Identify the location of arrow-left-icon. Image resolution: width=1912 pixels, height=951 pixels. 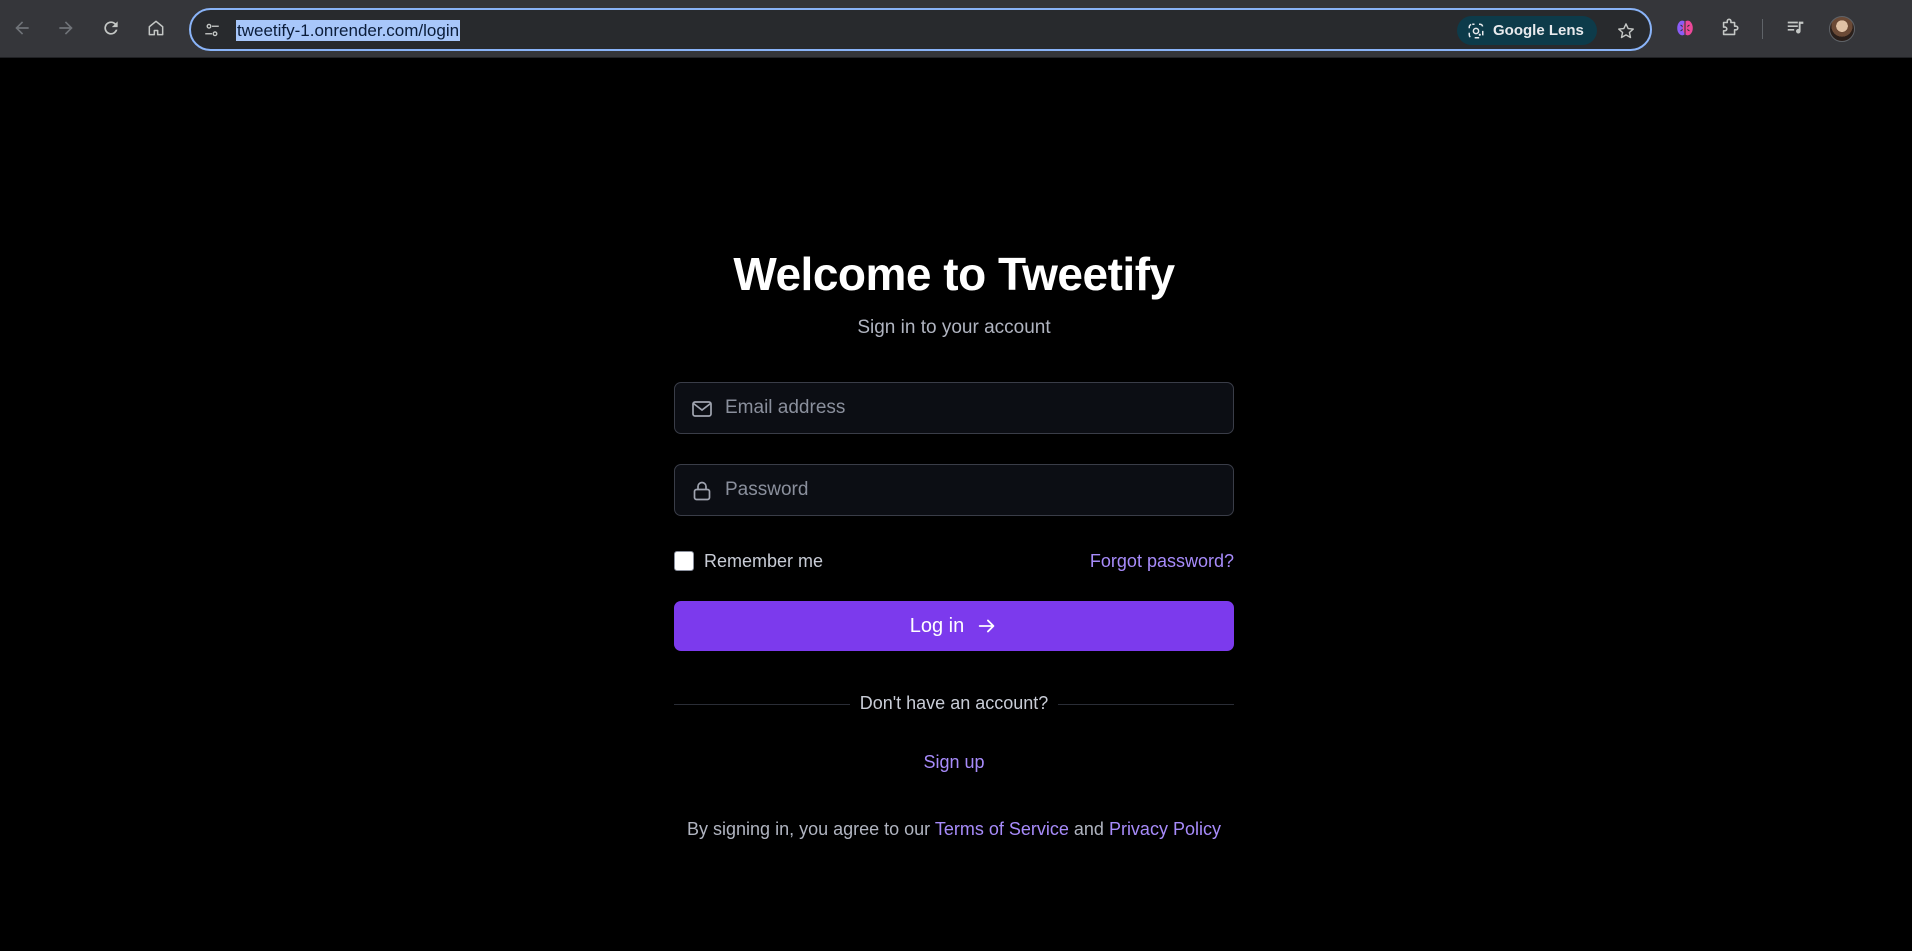
(22, 28).